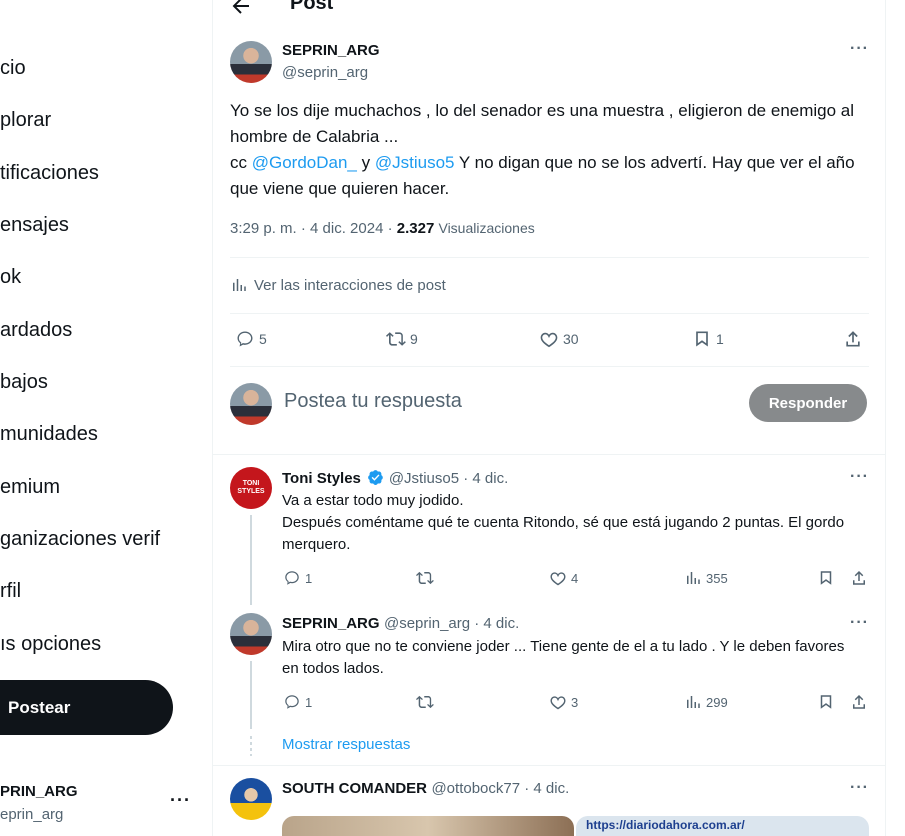 The height and width of the screenshot is (836, 905). Describe the element at coordinates (717, 702) in the screenshot. I see `views-count: 299` at that location.